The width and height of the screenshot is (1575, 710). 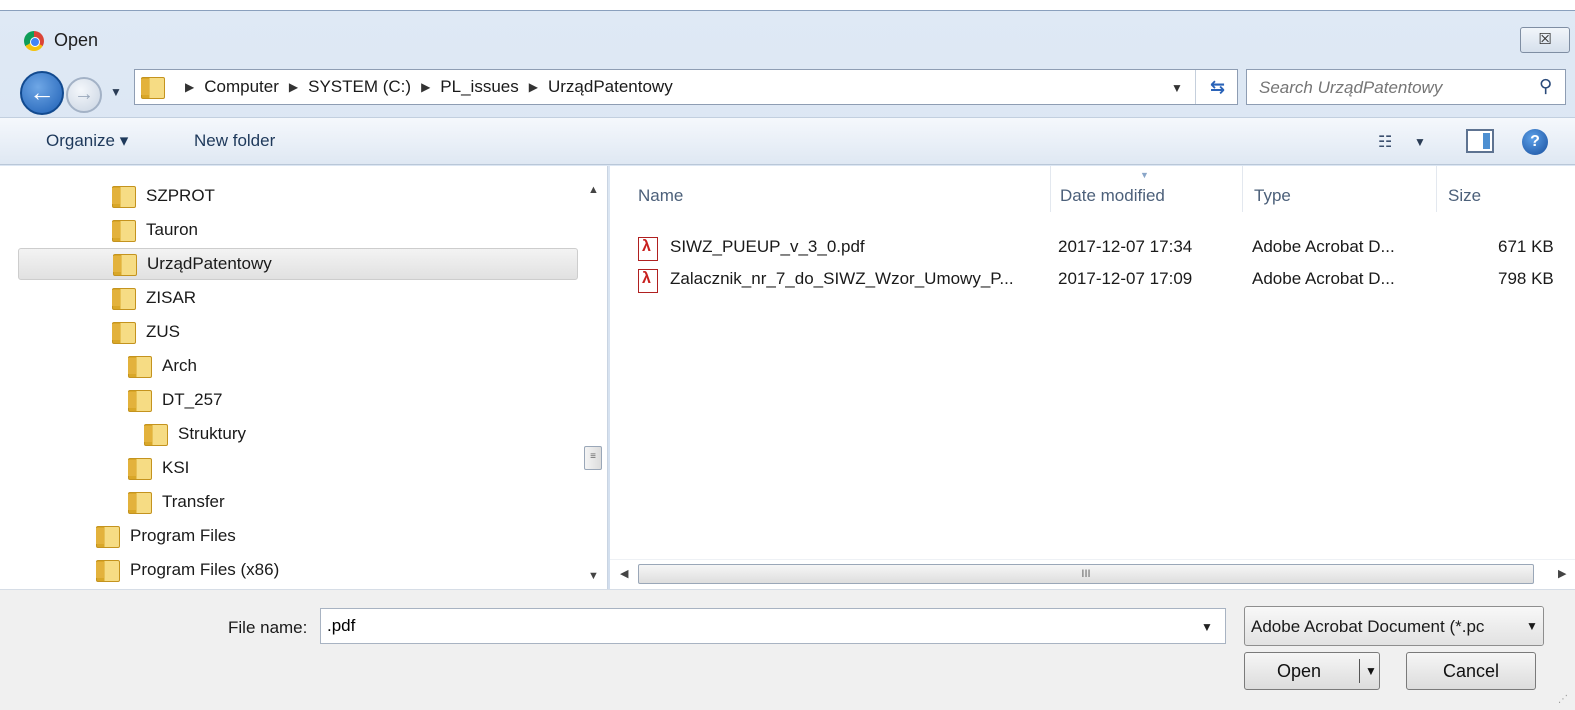 What do you see at coordinates (1217, 87) in the screenshot?
I see `refresh-icon: ⇆` at bounding box center [1217, 87].